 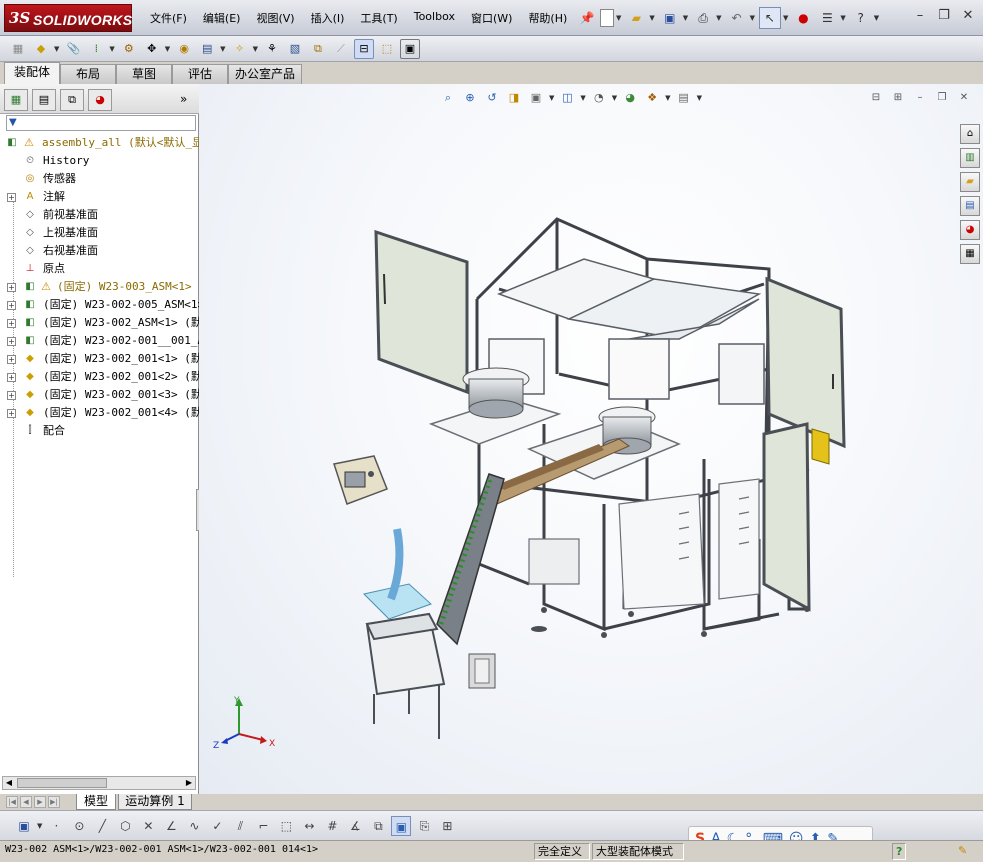 What do you see at coordinates (920, 16) in the screenshot?
I see `minimize-icon: –` at bounding box center [920, 16].